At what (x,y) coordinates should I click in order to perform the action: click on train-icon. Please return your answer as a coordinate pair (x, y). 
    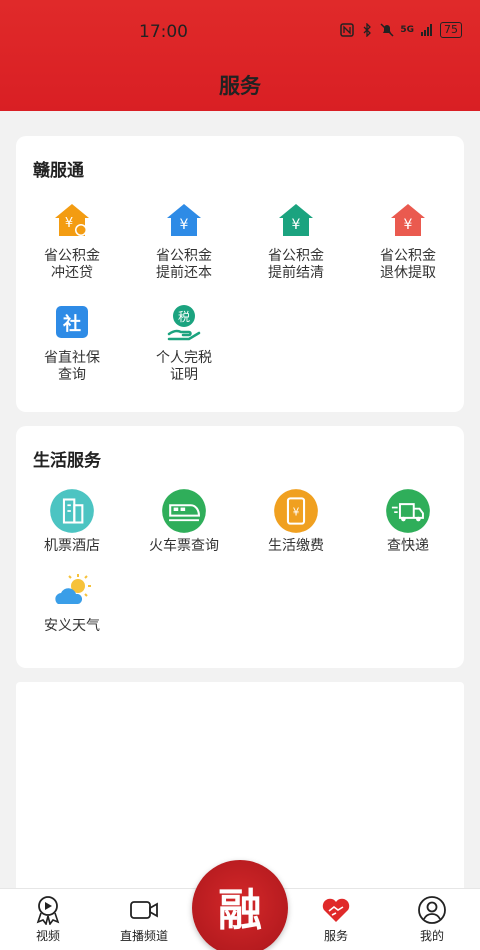
    Looking at the image, I should click on (184, 511).